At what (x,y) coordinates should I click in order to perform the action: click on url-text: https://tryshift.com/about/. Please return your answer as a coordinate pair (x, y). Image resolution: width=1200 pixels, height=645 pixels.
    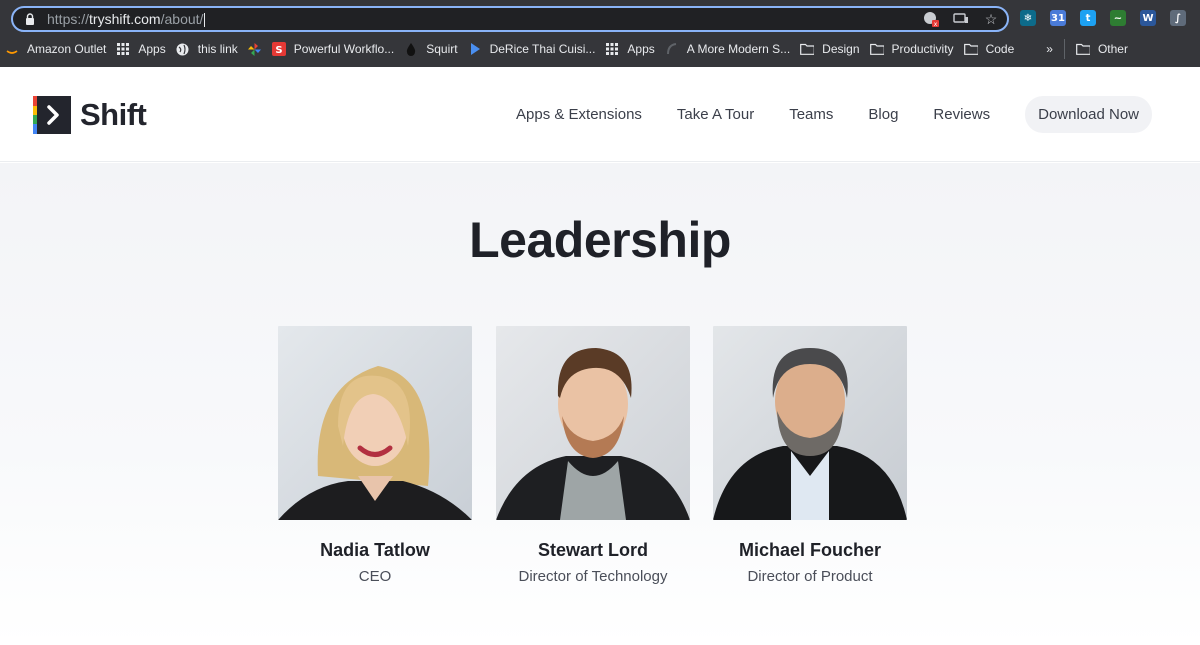
    Looking at the image, I should click on (126, 19).